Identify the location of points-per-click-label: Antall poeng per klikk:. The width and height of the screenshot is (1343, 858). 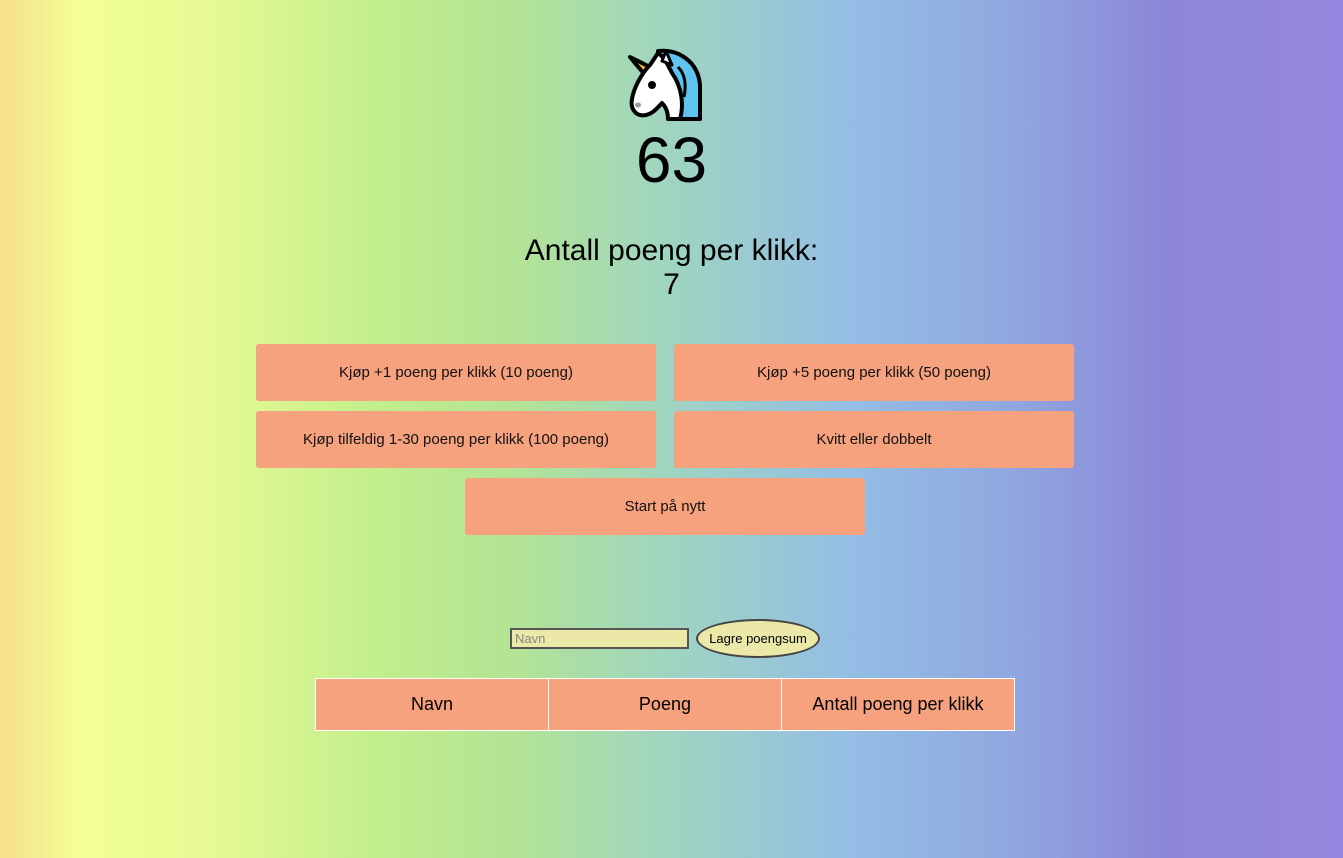
(671, 250).